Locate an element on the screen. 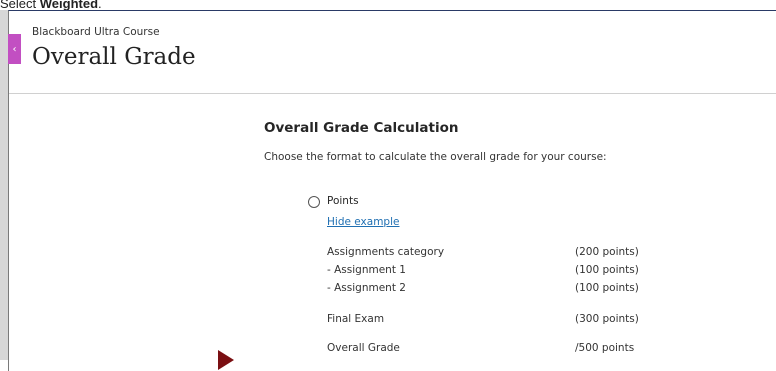 This screenshot has height=371, width=776. background-edge is located at coordinates (4, 185).